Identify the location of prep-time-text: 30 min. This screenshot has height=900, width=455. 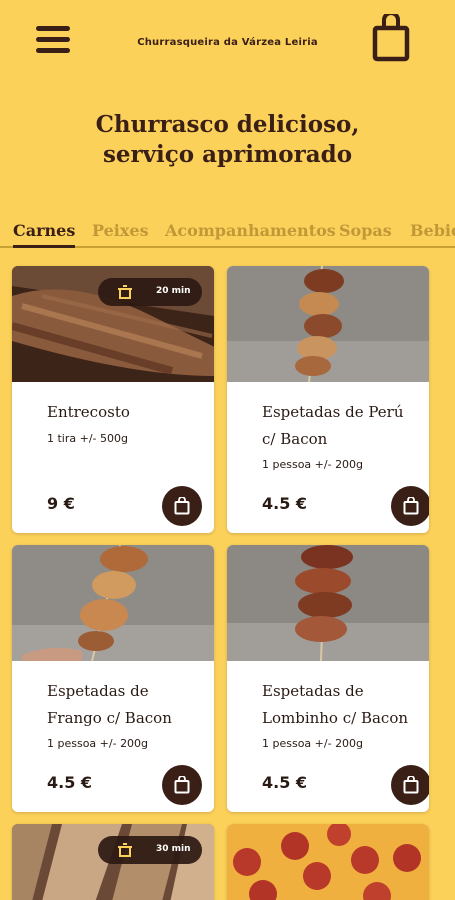
(173, 849).